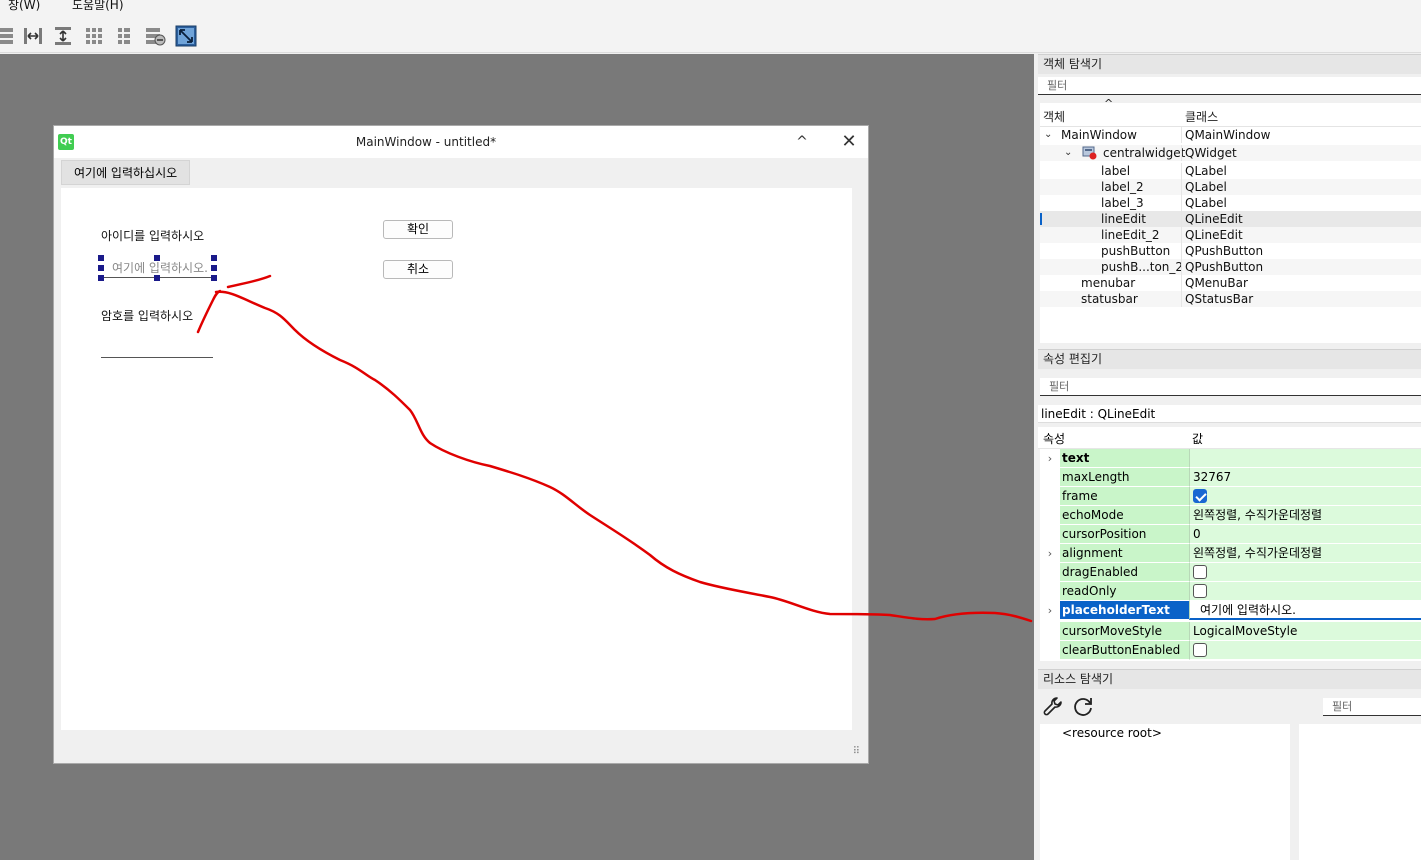 This screenshot has height=860, width=1421. I want to click on prop-row-clearbuttonenabled: clearButtonEnabled, so click(1230, 650).